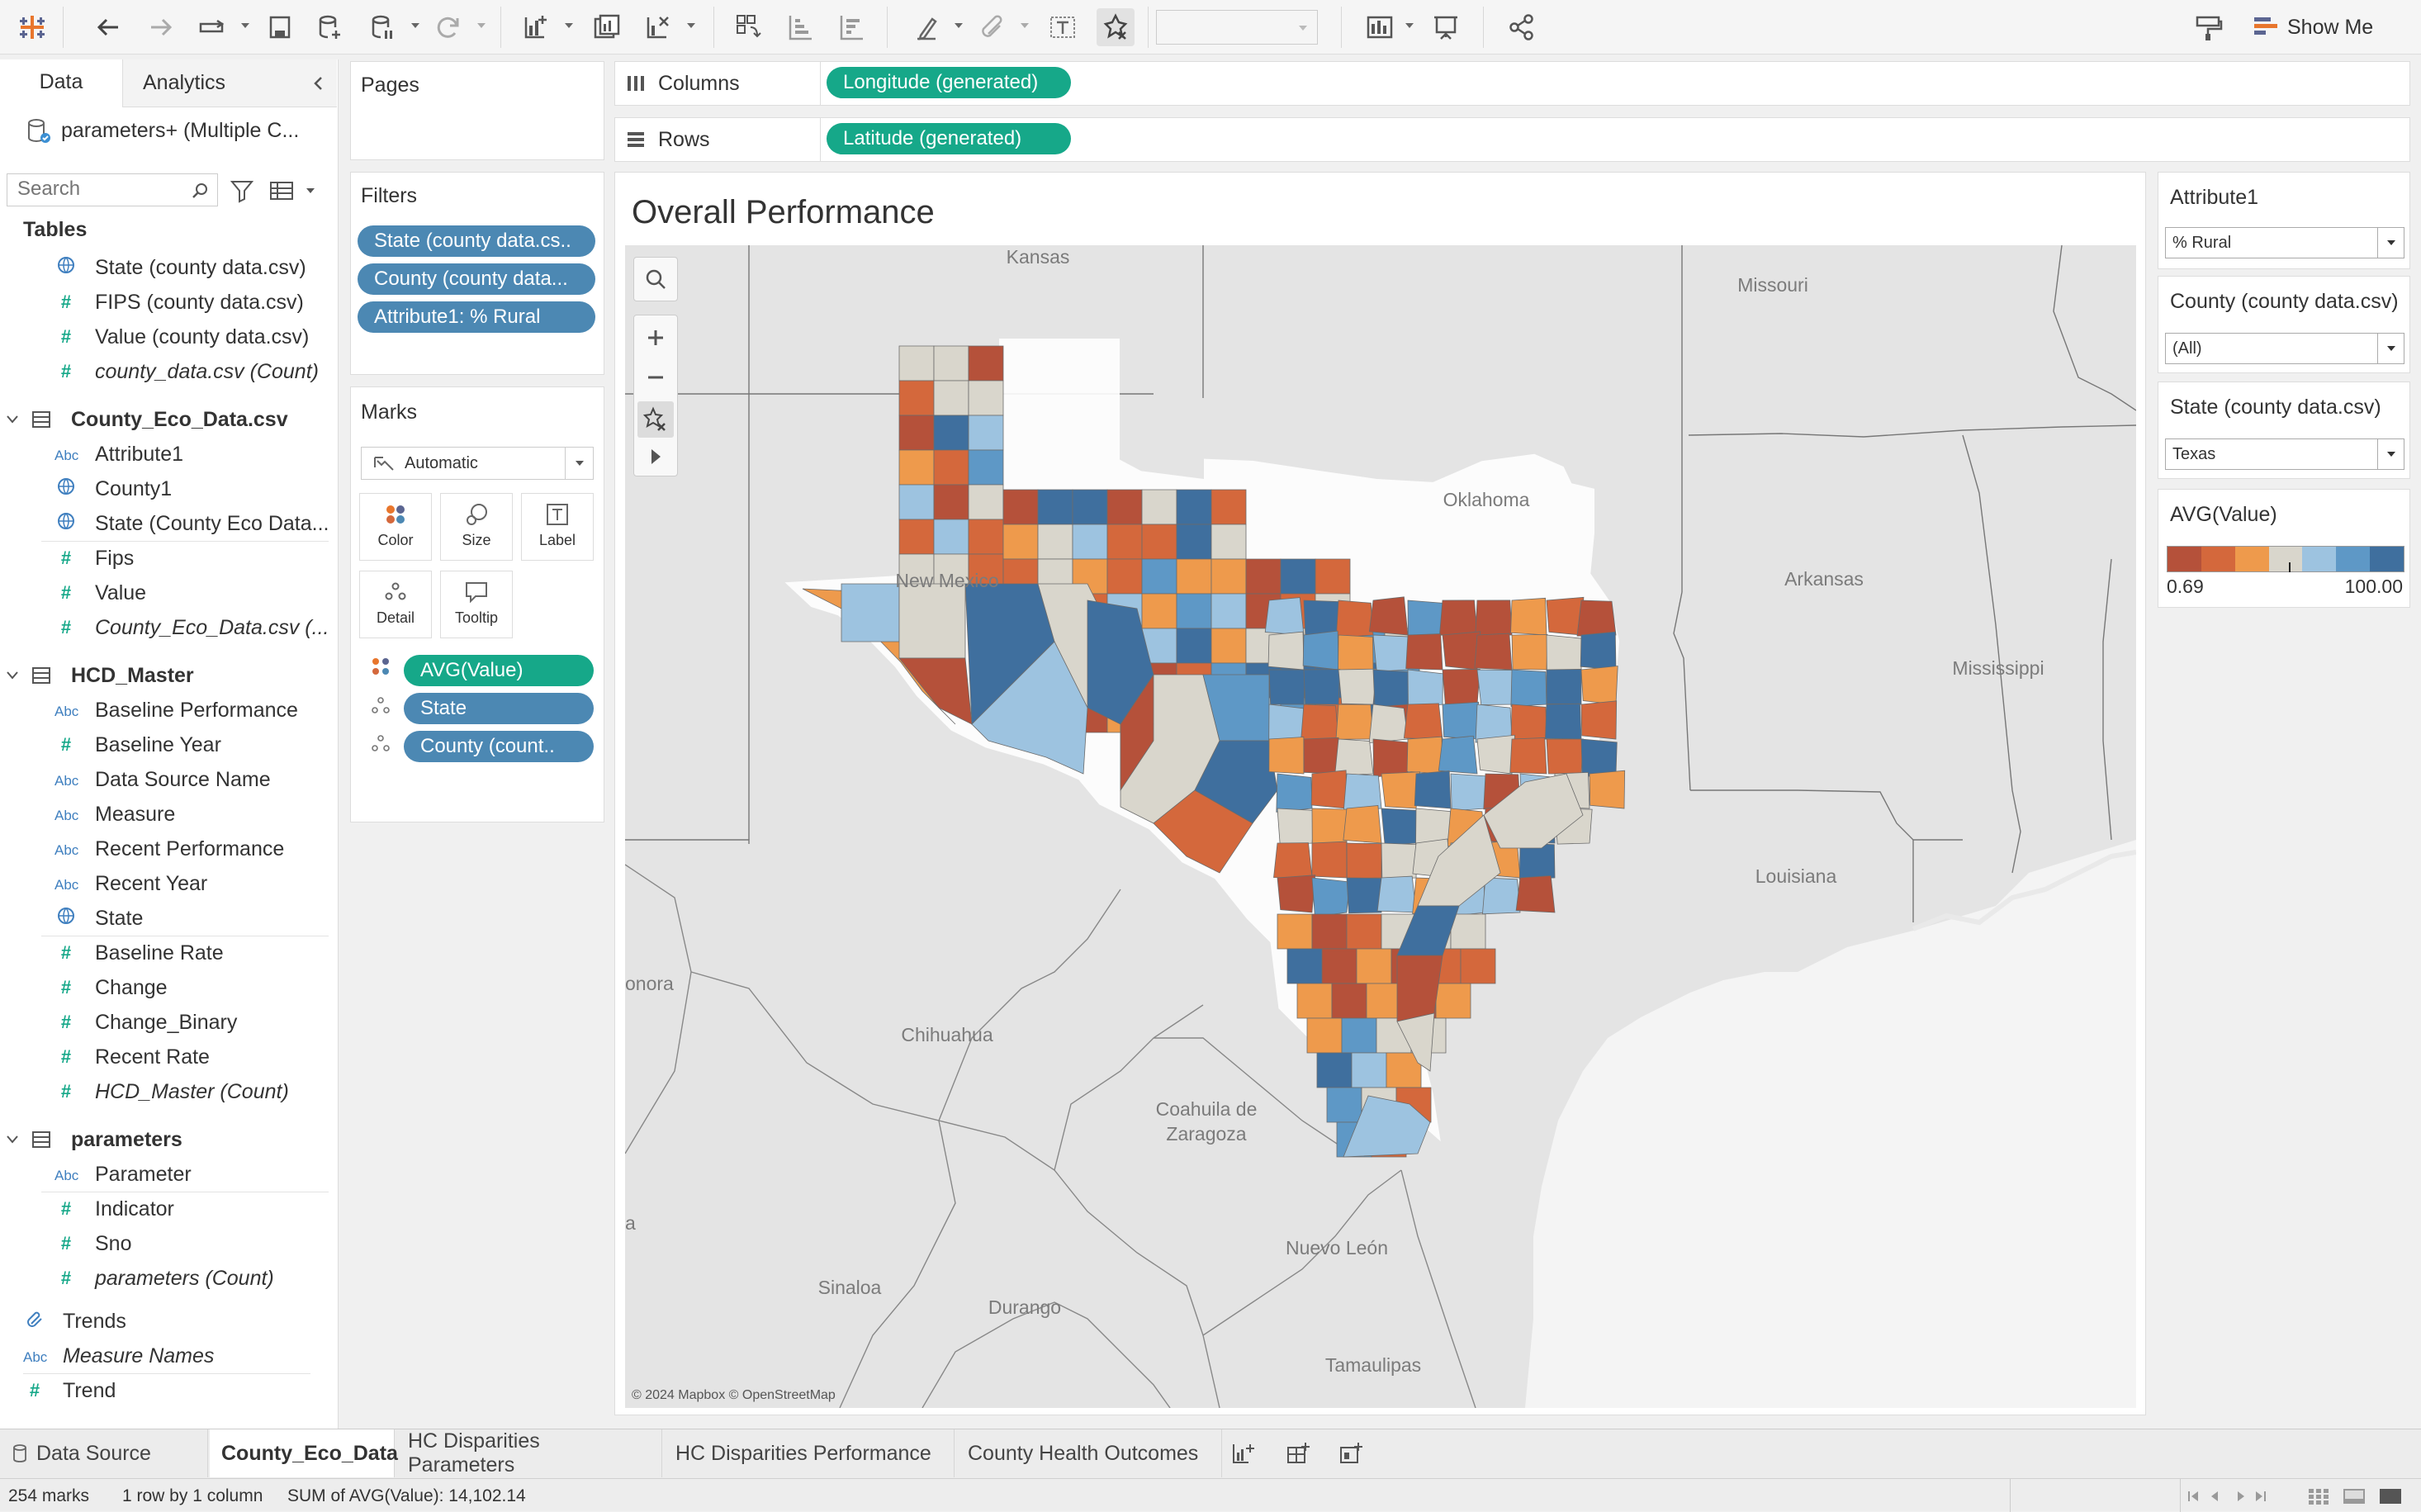 This screenshot has width=2421, height=1512. I want to click on data-field: Abc Parameter, so click(169, 1174).